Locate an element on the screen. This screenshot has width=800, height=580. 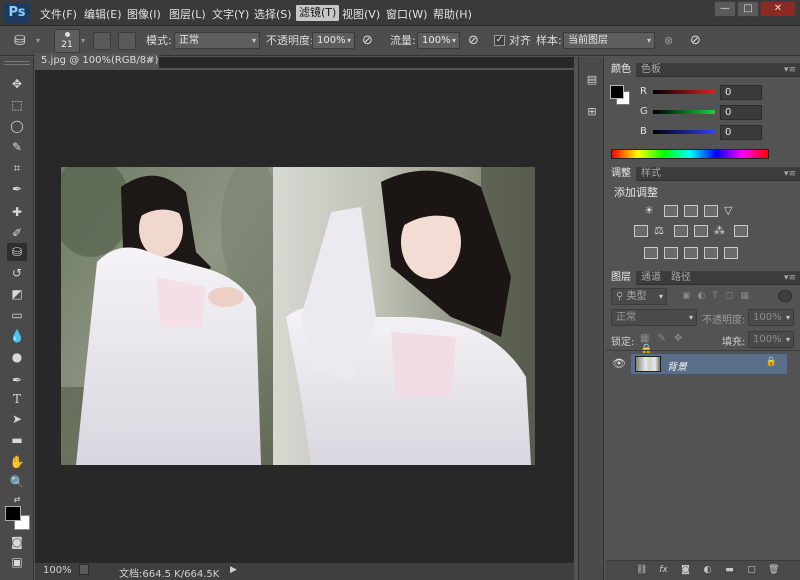
status-menu-arrow-icon: ▶ is located at coordinates (233, 570).